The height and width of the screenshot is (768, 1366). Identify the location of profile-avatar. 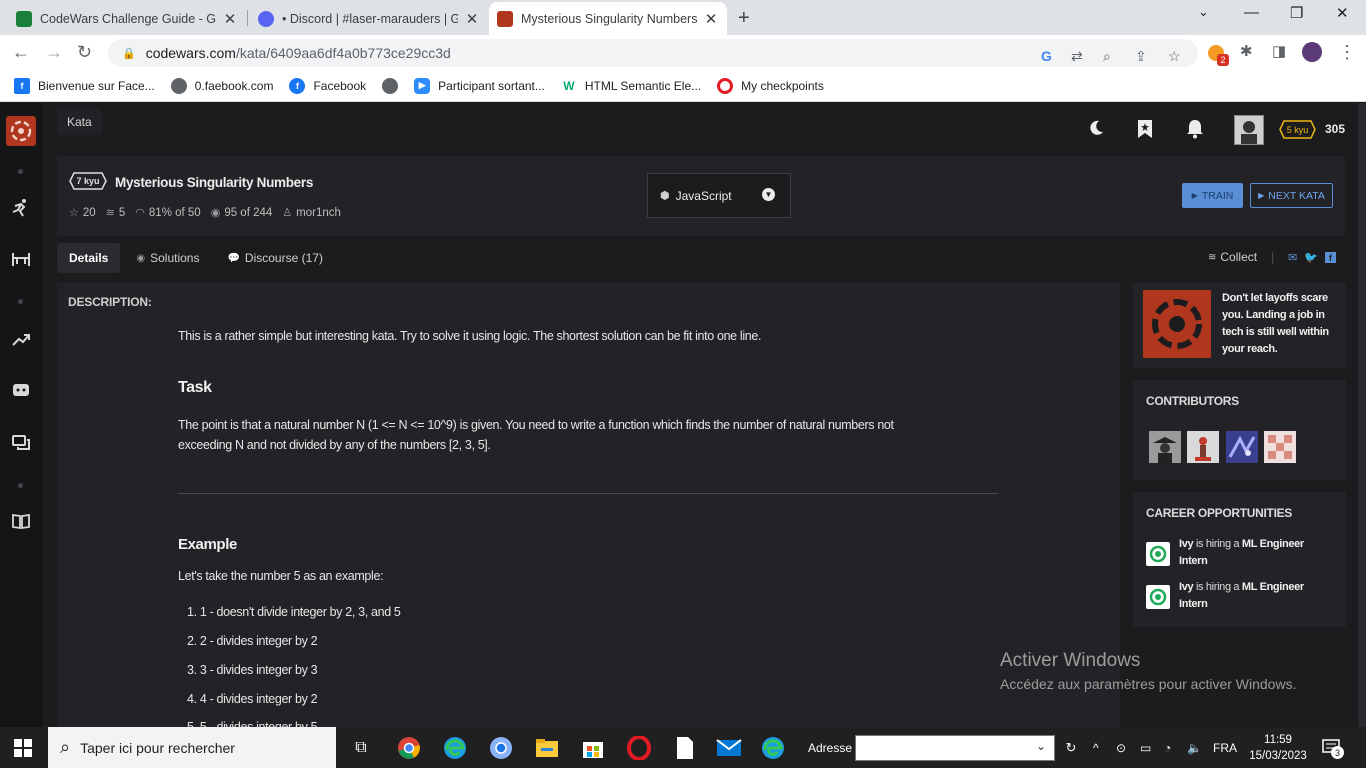
(1312, 52).